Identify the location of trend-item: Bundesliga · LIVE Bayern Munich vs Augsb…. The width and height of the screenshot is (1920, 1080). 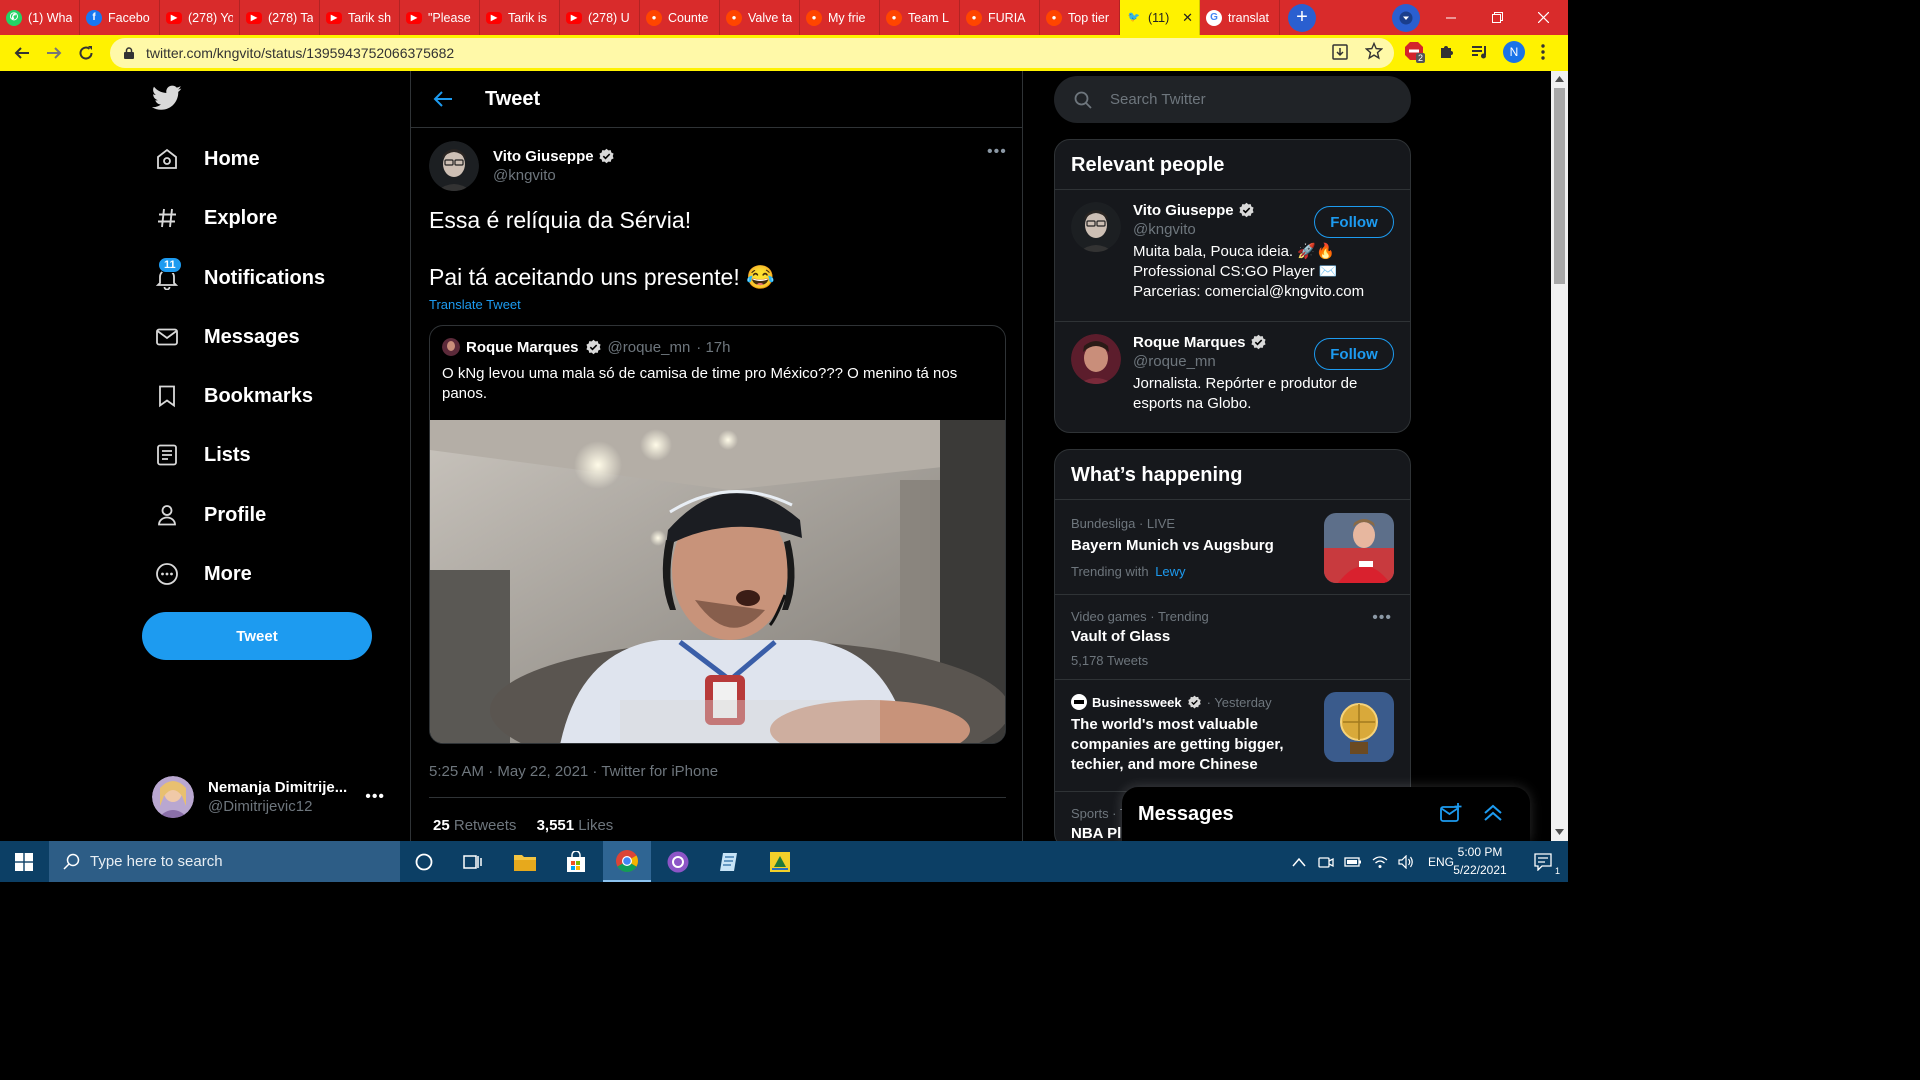
(1232, 547).